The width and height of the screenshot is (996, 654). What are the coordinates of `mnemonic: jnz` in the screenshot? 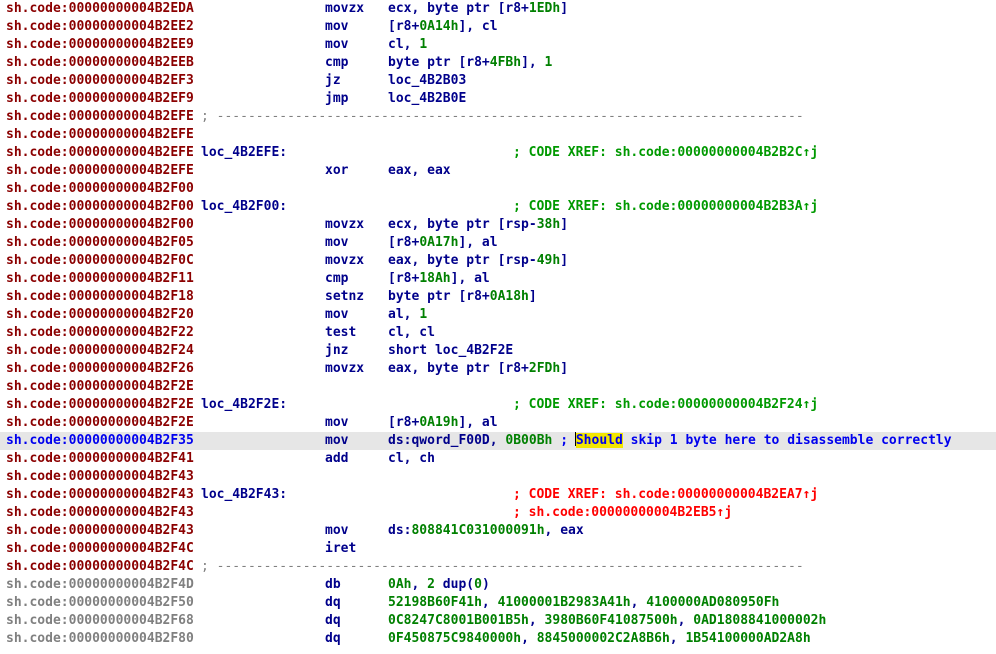 It's located at (336, 351).